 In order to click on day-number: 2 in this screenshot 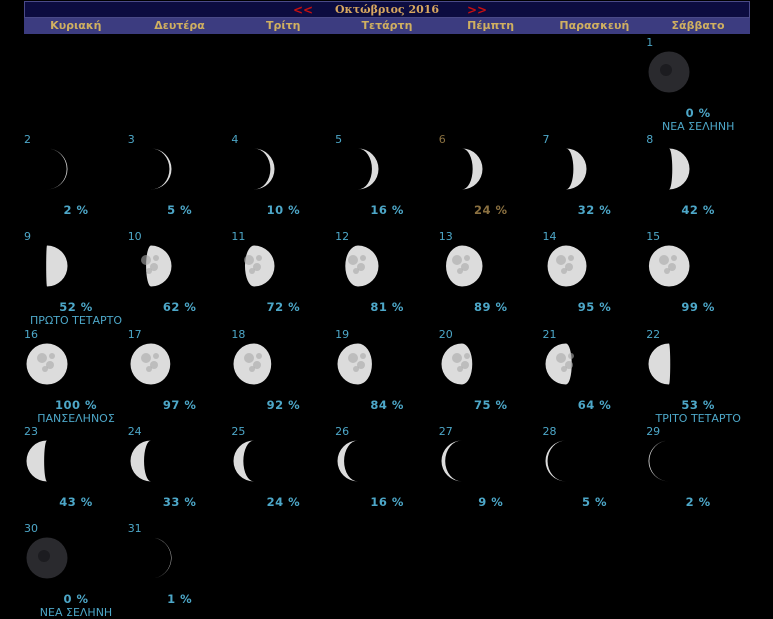, I will do `click(27, 140)`.